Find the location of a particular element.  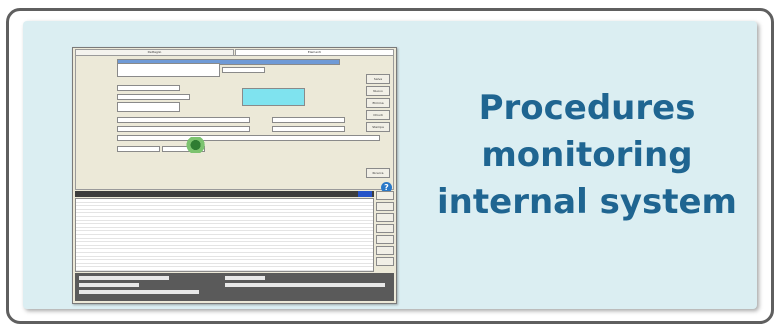

map-image is located at coordinates (198, 145).